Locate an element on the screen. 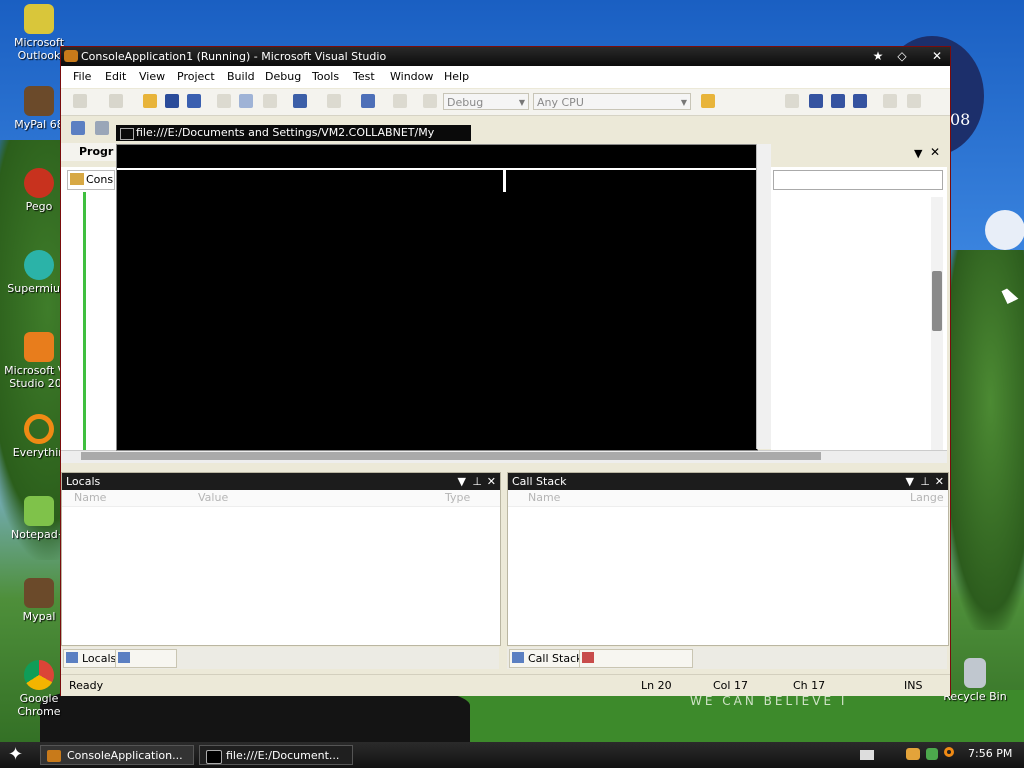 The image size is (1024, 768). status-insert-mode: INS is located at coordinates (913, 685).